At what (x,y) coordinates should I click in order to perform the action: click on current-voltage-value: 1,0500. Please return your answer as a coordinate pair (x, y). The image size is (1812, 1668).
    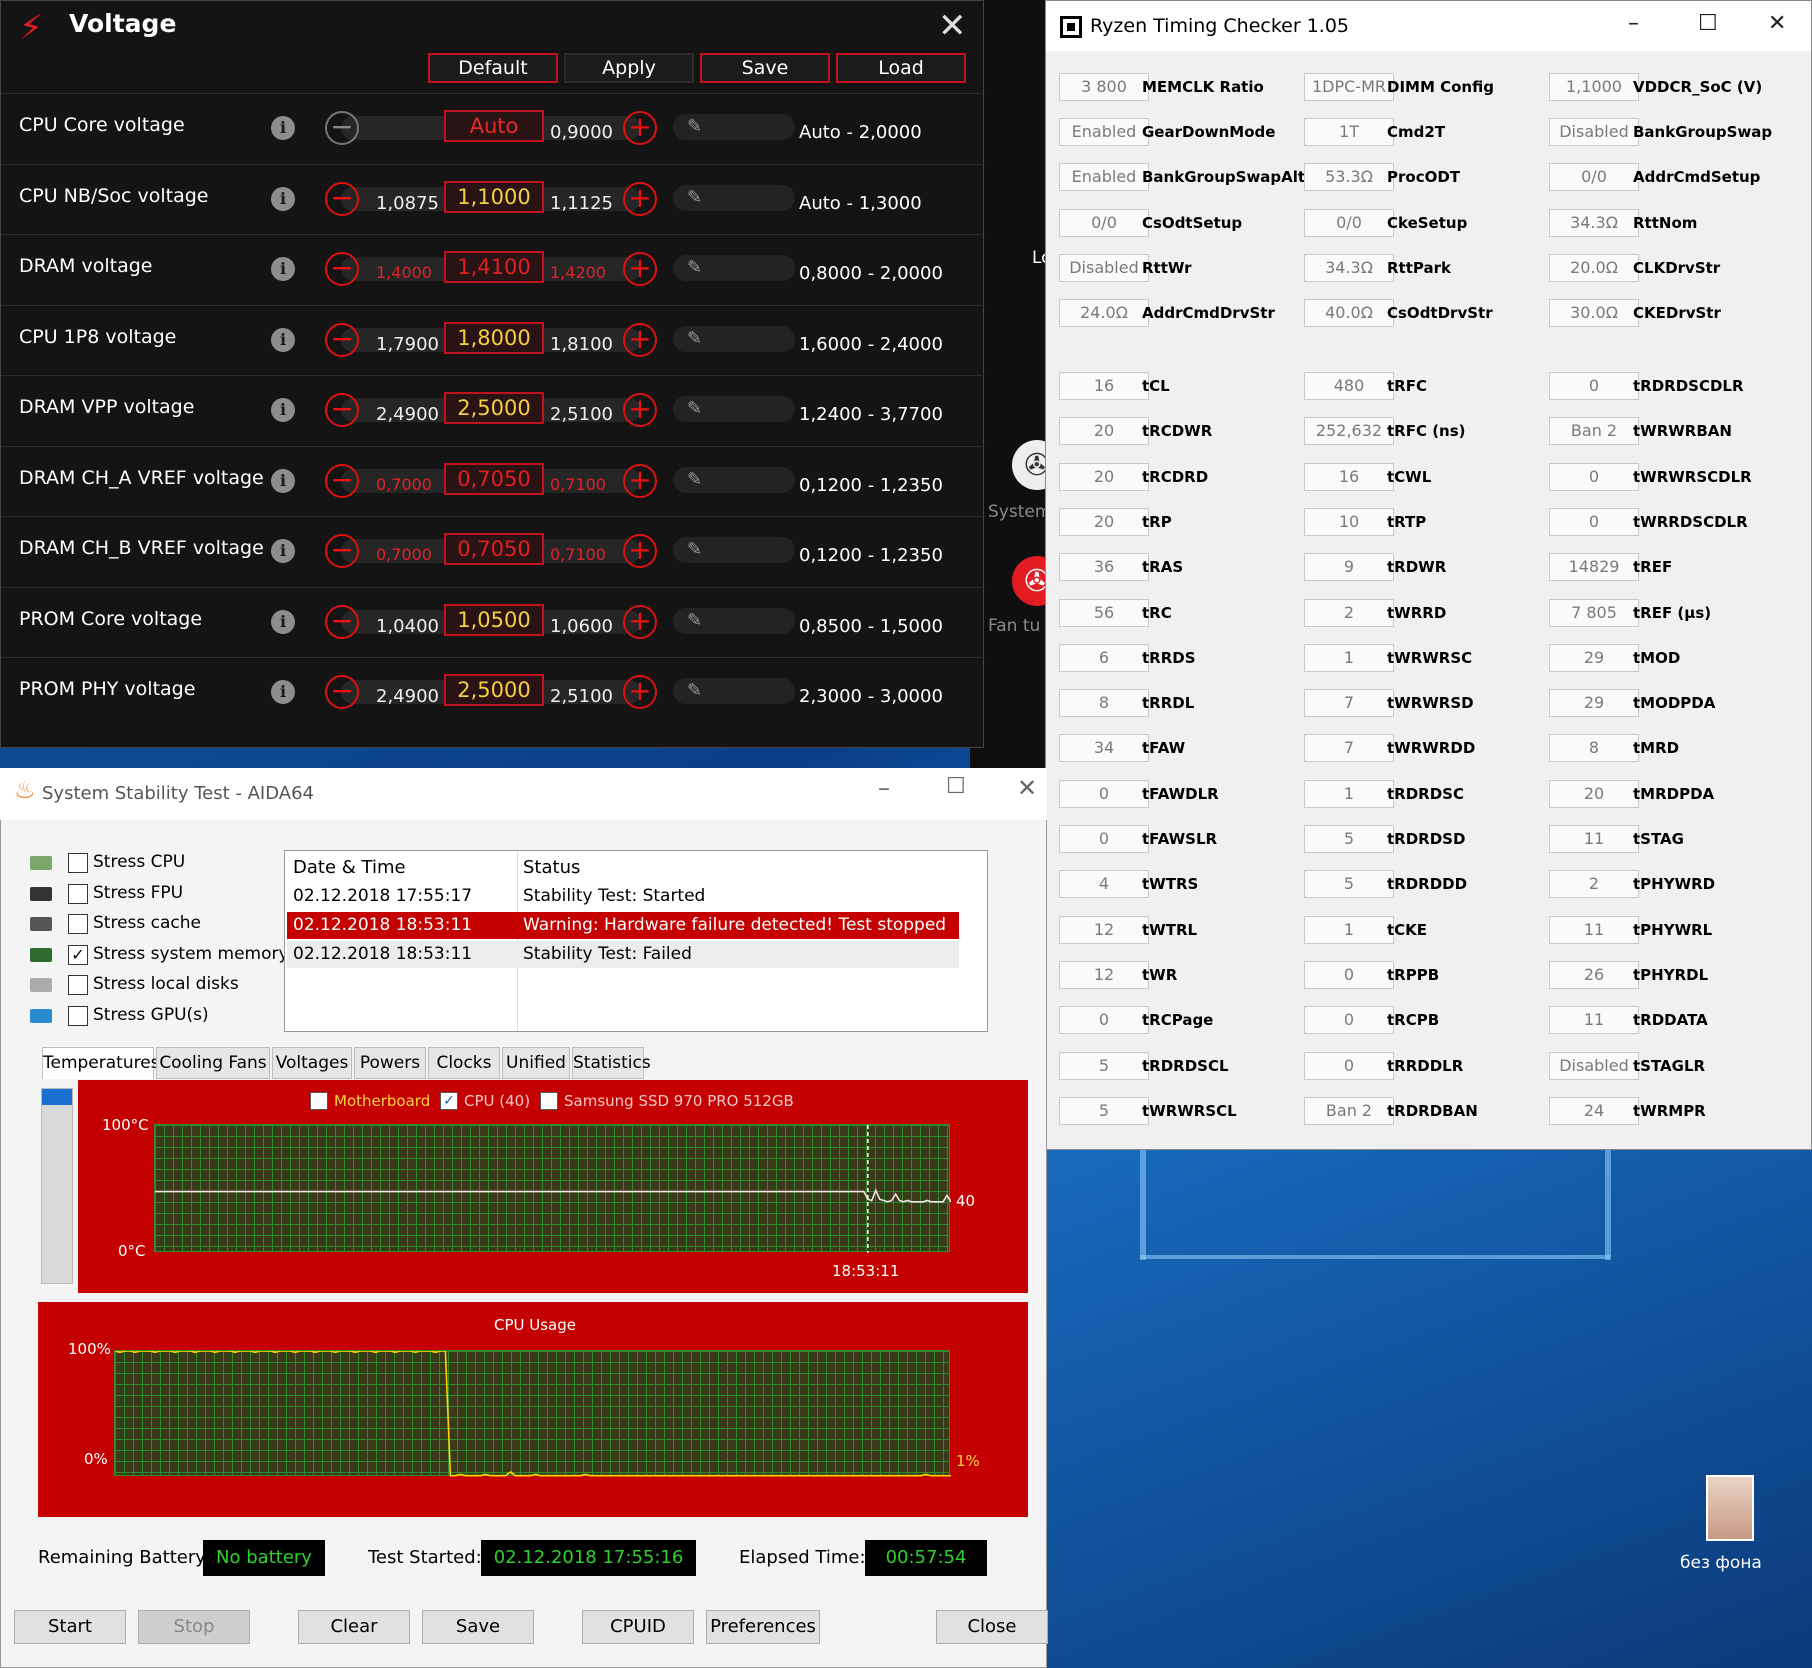
    Looking at the image, I should click on (494, 619).